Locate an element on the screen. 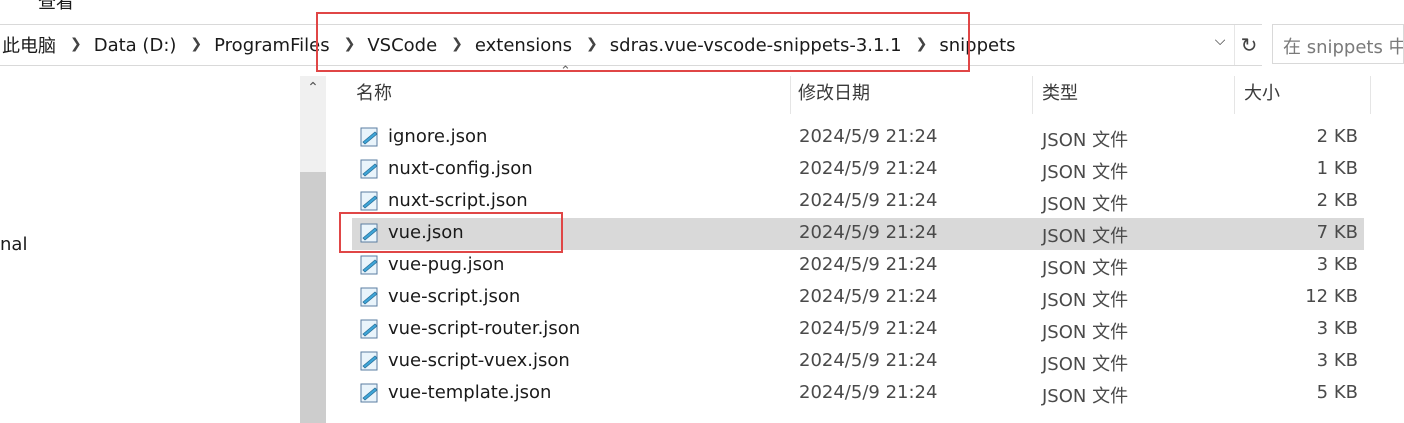 This screenshot has height=423, width=1404. breadcrumb-this-pc: 此电脑 is located at coordinates (29, 45).